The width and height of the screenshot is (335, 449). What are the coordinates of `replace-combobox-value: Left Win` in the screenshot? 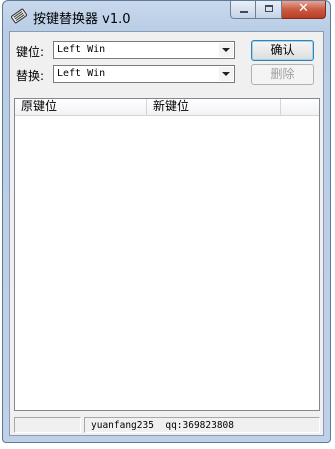 It's located at (81, 73).